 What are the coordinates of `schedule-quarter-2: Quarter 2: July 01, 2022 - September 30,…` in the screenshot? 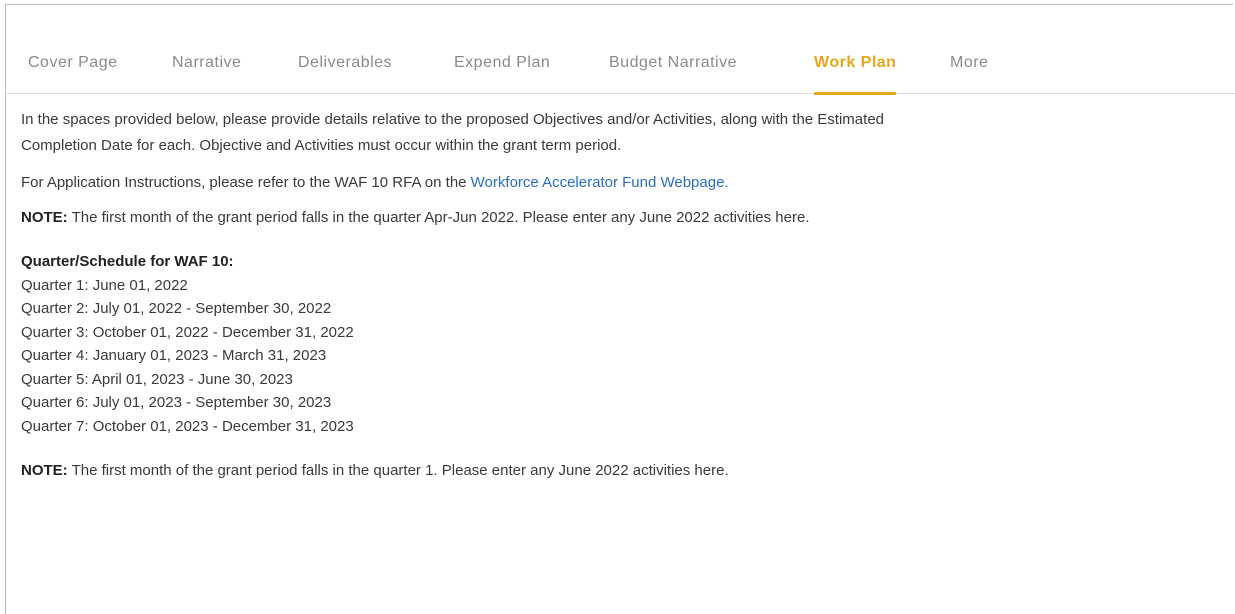 It's located at (176, 308).